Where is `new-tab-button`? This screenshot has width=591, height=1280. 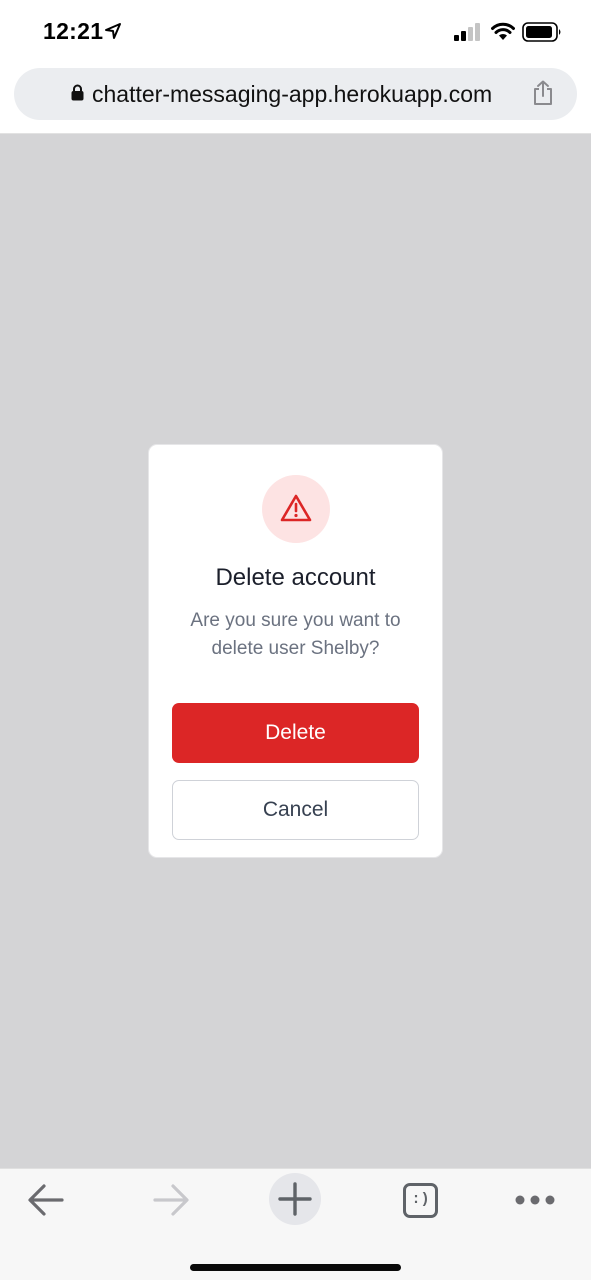 new-tab-button is located at coordinates (295, 1199).